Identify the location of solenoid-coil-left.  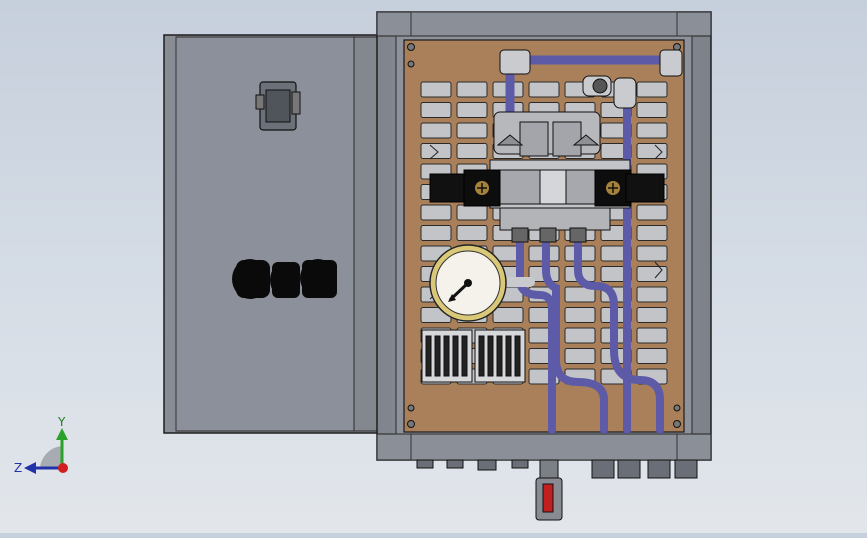
(465, 188).